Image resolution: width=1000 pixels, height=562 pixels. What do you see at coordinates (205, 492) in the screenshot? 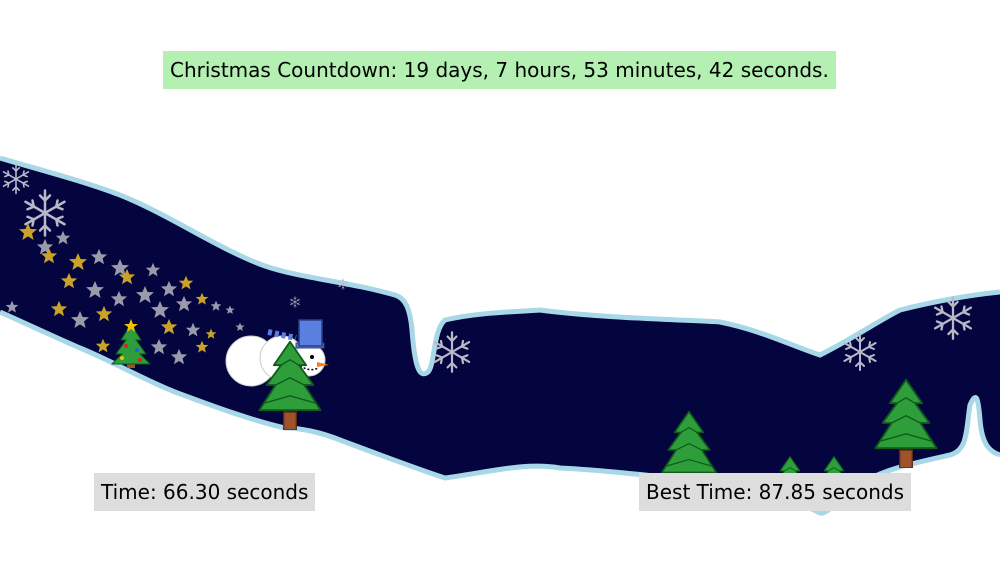
I see `current-time-display: Time: 66.30 seconds` at bounding box center [205, 492].